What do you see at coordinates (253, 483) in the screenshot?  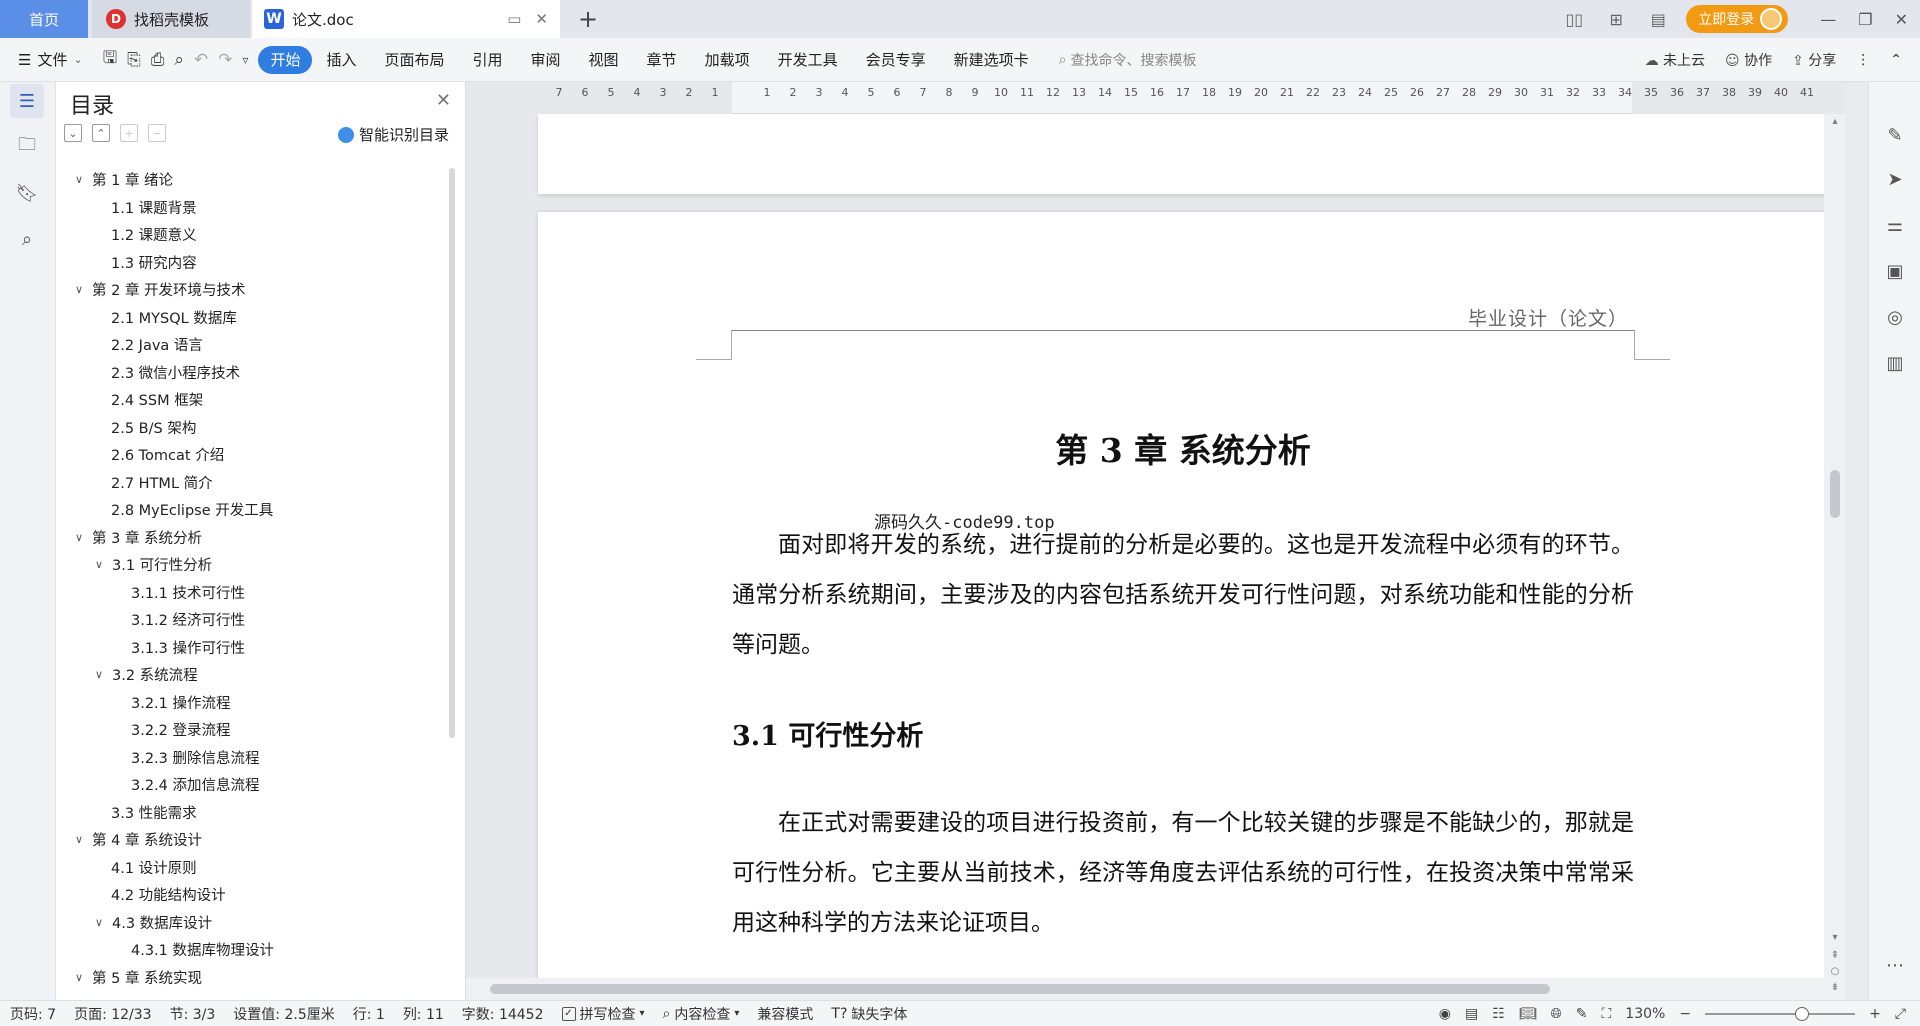 I see `toc-item: 2.7 HTML 简介` at bounding box center [253, 483].